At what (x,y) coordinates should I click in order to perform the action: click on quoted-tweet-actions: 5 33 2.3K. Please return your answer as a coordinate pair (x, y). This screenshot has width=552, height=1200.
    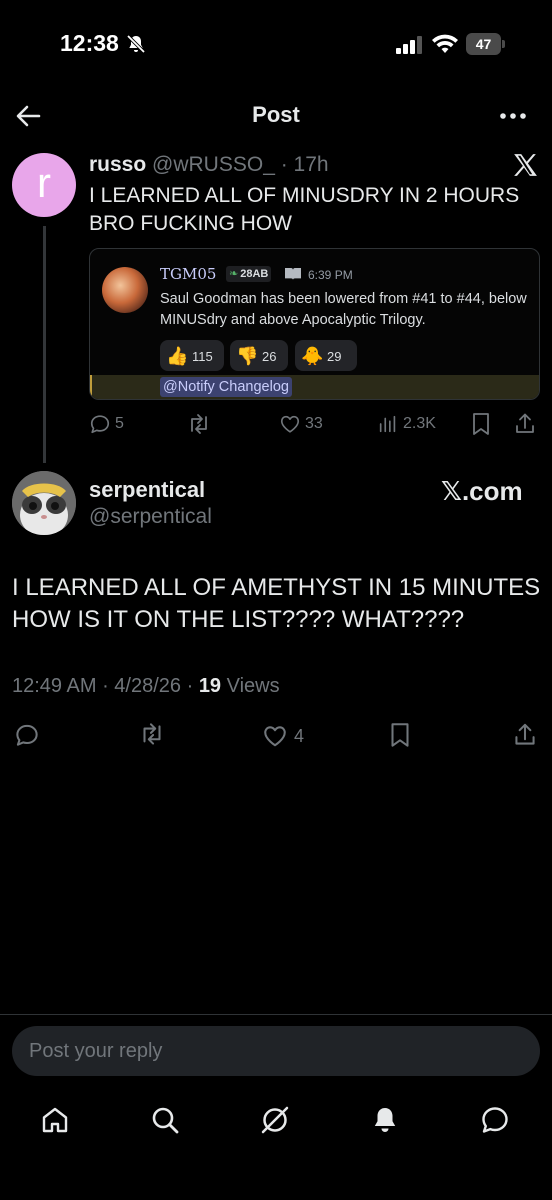
    Looking at the image, I should click on (314, 424).